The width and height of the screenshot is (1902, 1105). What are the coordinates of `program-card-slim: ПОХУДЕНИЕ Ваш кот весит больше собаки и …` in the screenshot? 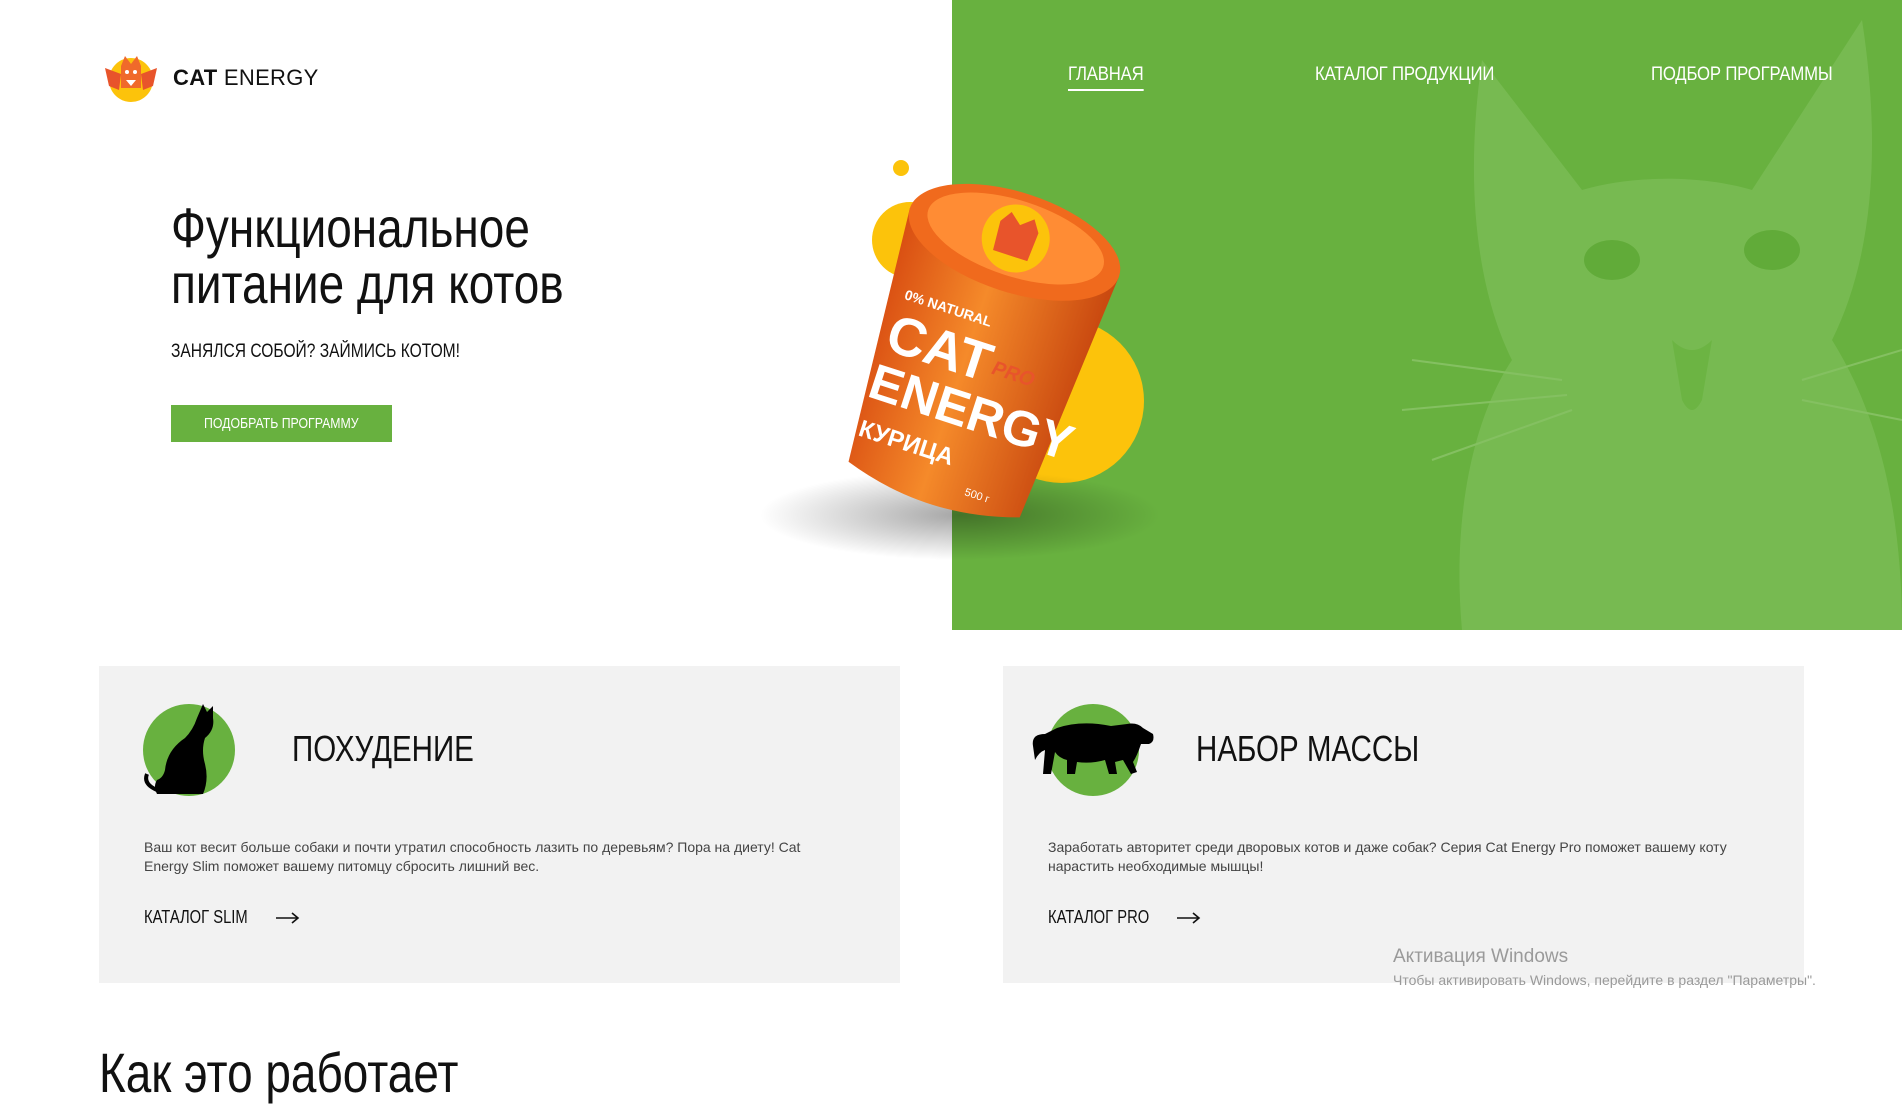 It's located at (499, 824).